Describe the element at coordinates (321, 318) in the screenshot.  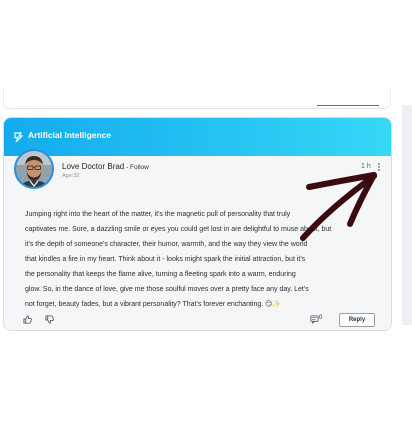
I see `comment-count: 0` at that location.